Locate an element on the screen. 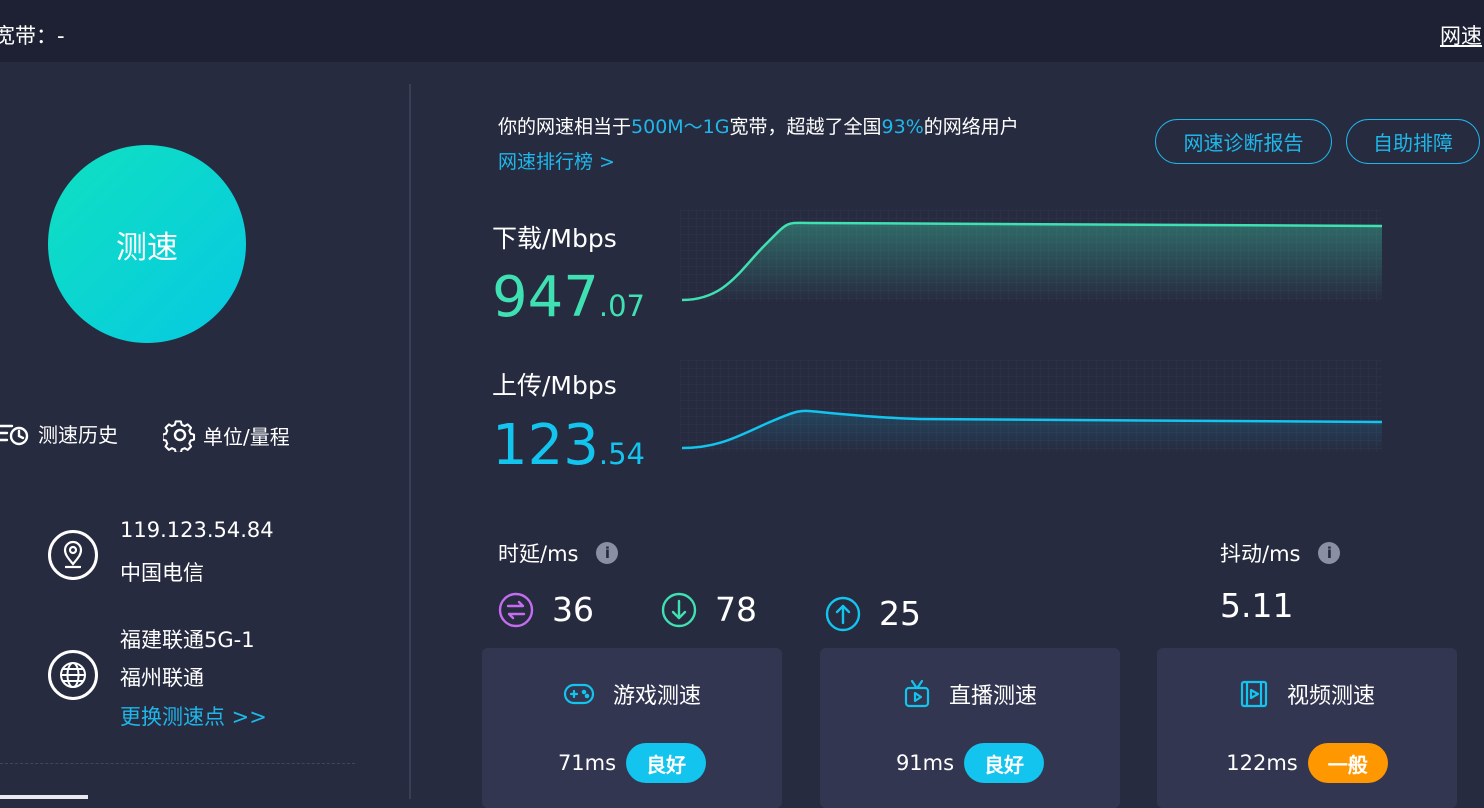 This screenshot has width=1484, height=808. location-pin-icon is located at coordinates (73, 555).